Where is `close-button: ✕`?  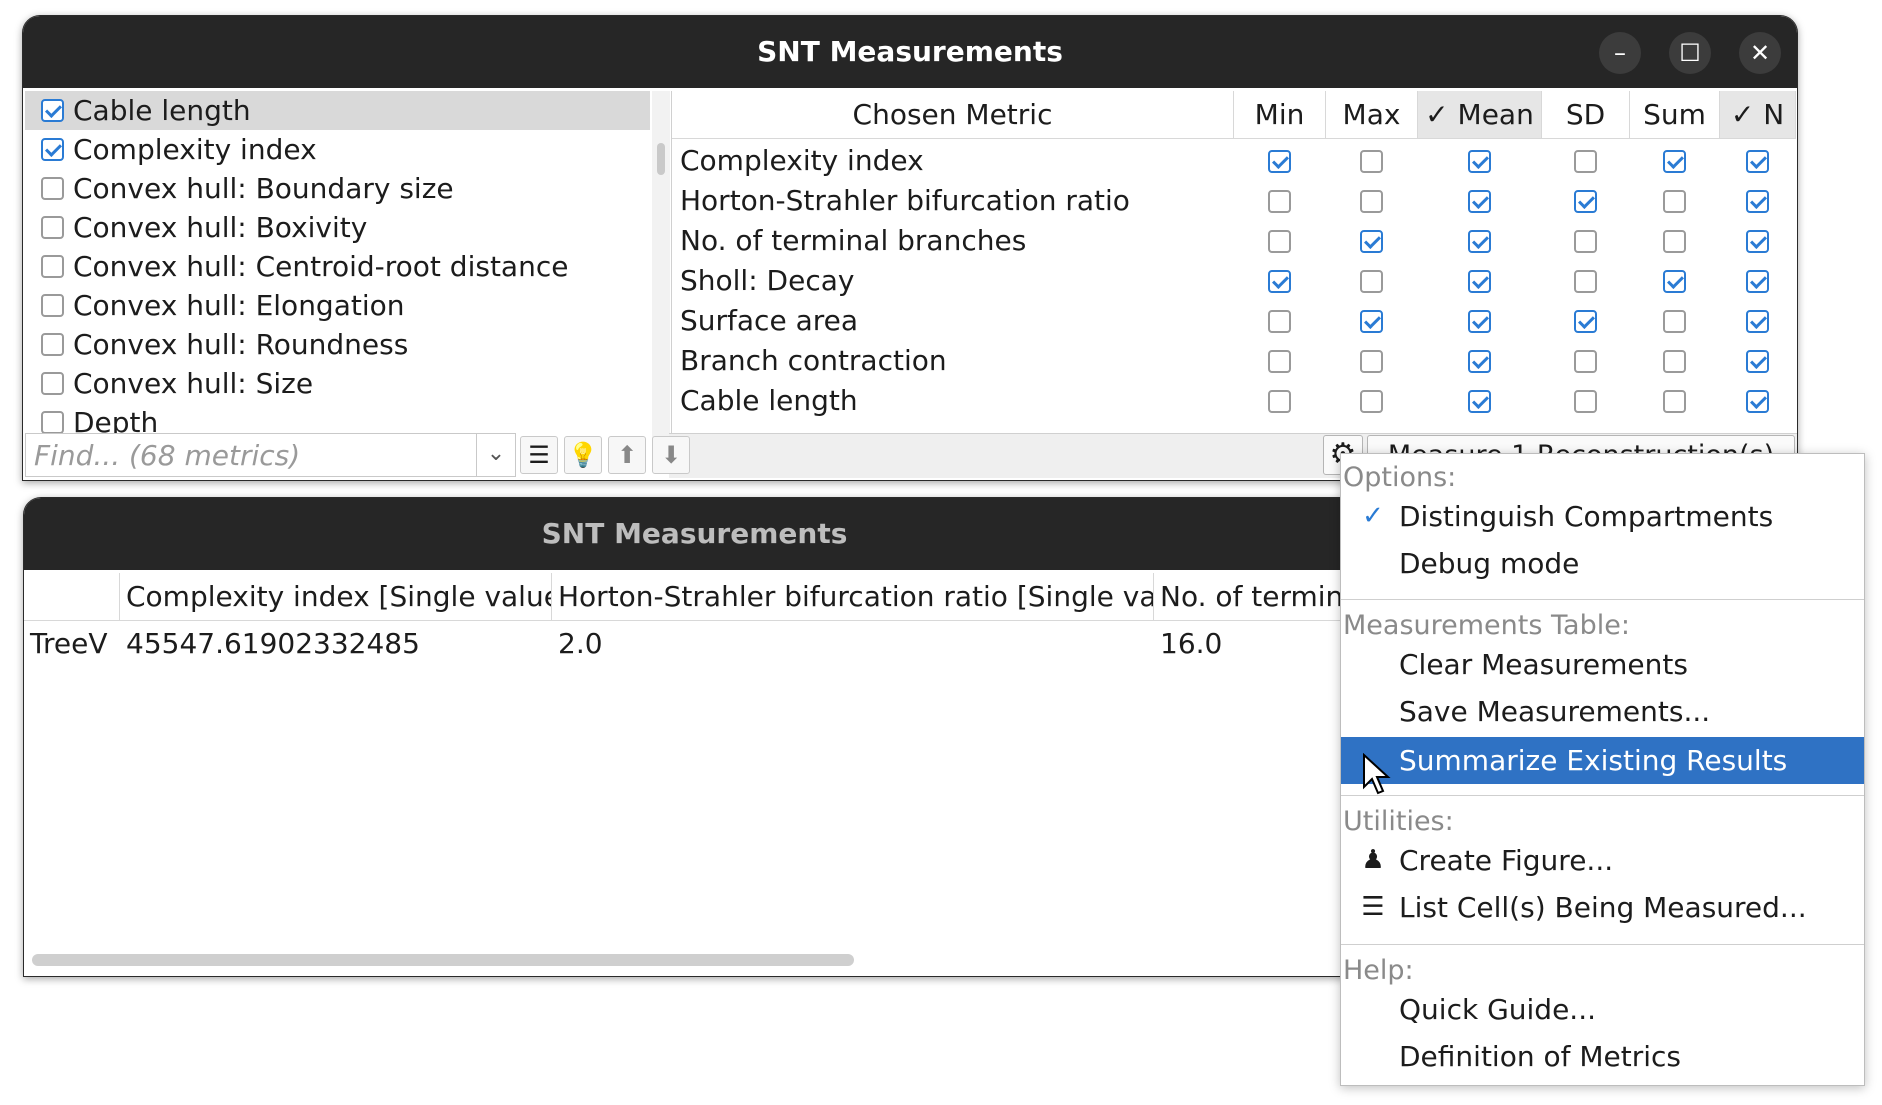 close-button: ✕ is located at coordinates (1760, 53).